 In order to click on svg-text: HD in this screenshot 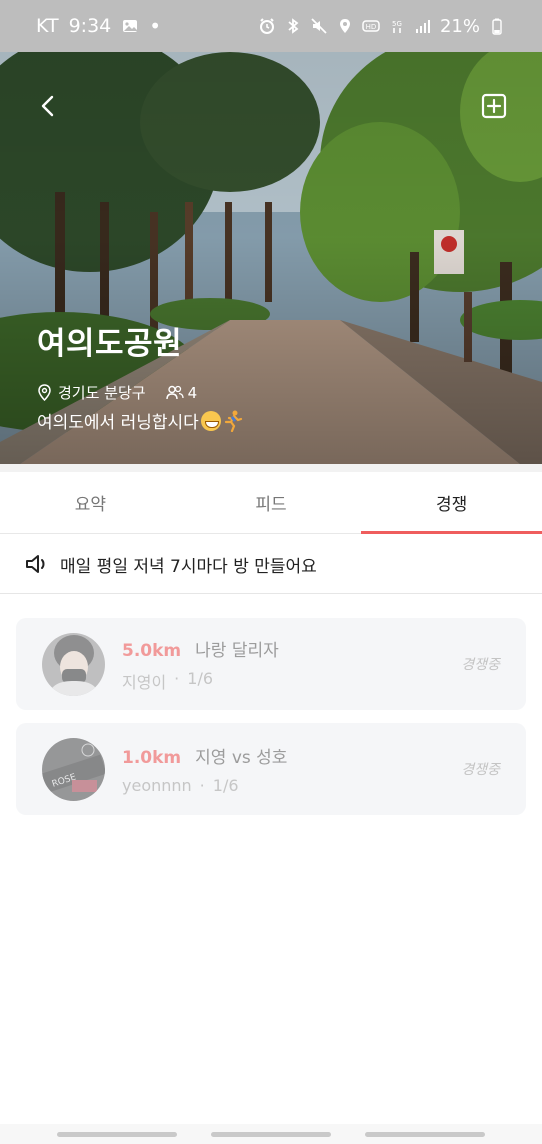, I will do `click(371, 27)`.